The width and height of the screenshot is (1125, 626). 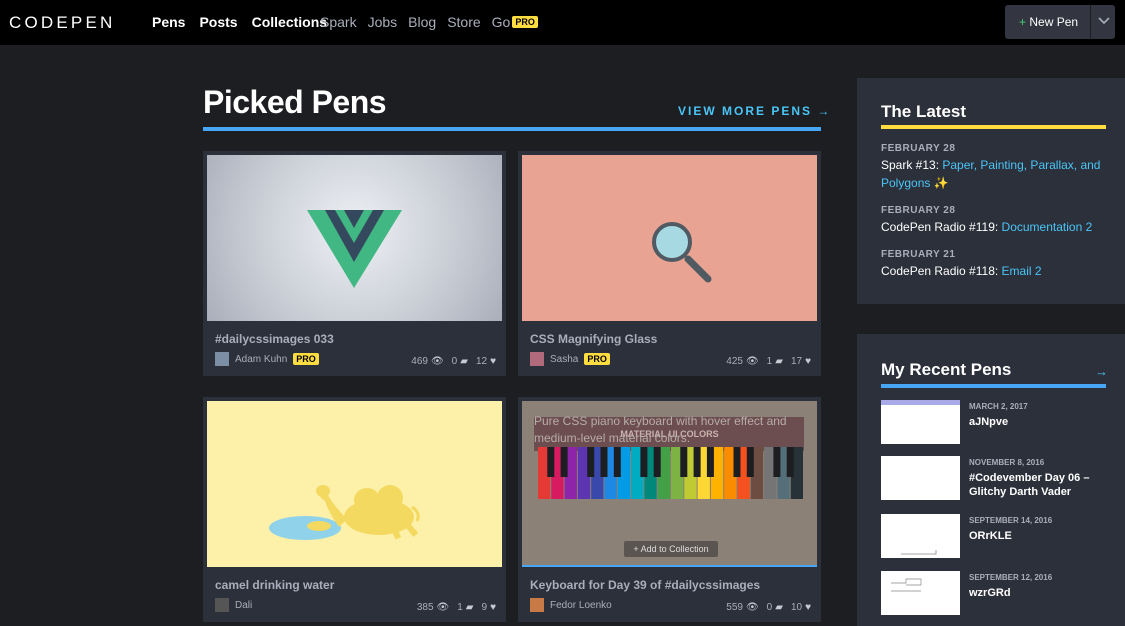 I want to click on pen-name: ORrKLE, so click(x=1039, y=536).